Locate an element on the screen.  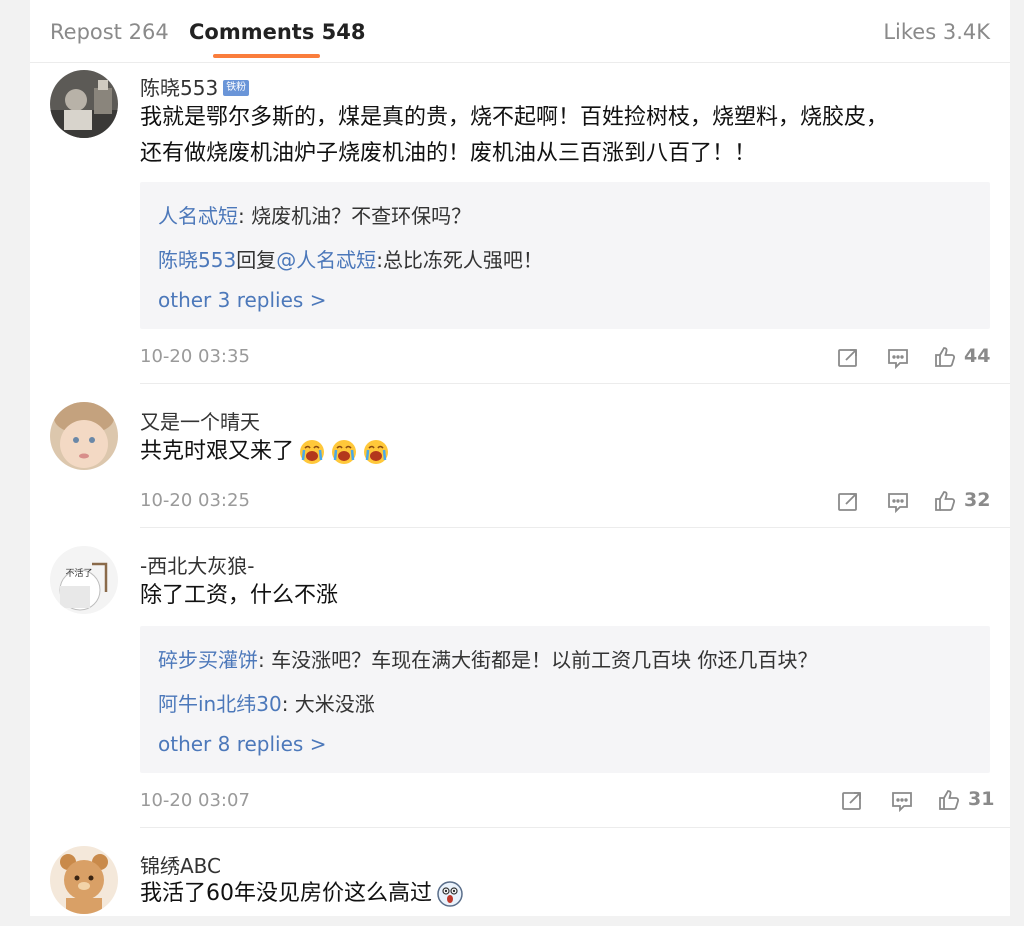
comment-text-line: 我就是鄂尔多斯的，煤是真的贵，烧不起啊！百姓捡树枝，烧塑料，烧胶皮， is located at coordinates (514, 117).